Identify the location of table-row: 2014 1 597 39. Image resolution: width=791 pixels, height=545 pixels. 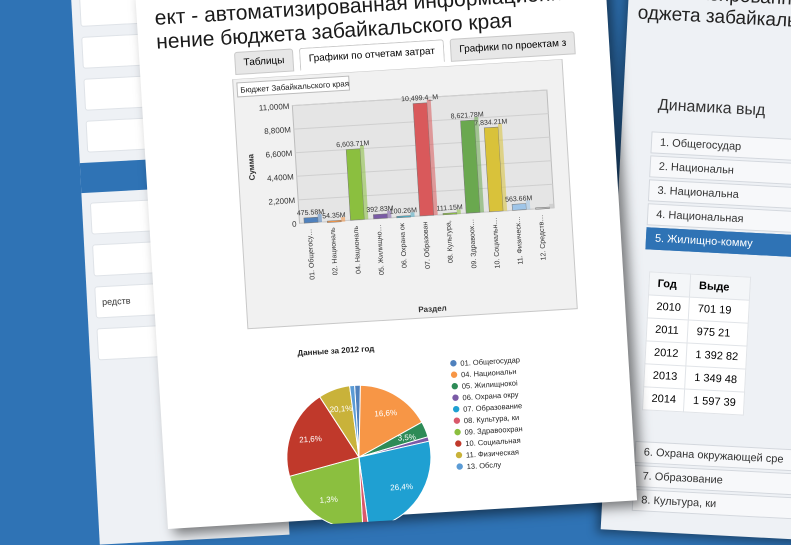
(693, 401).